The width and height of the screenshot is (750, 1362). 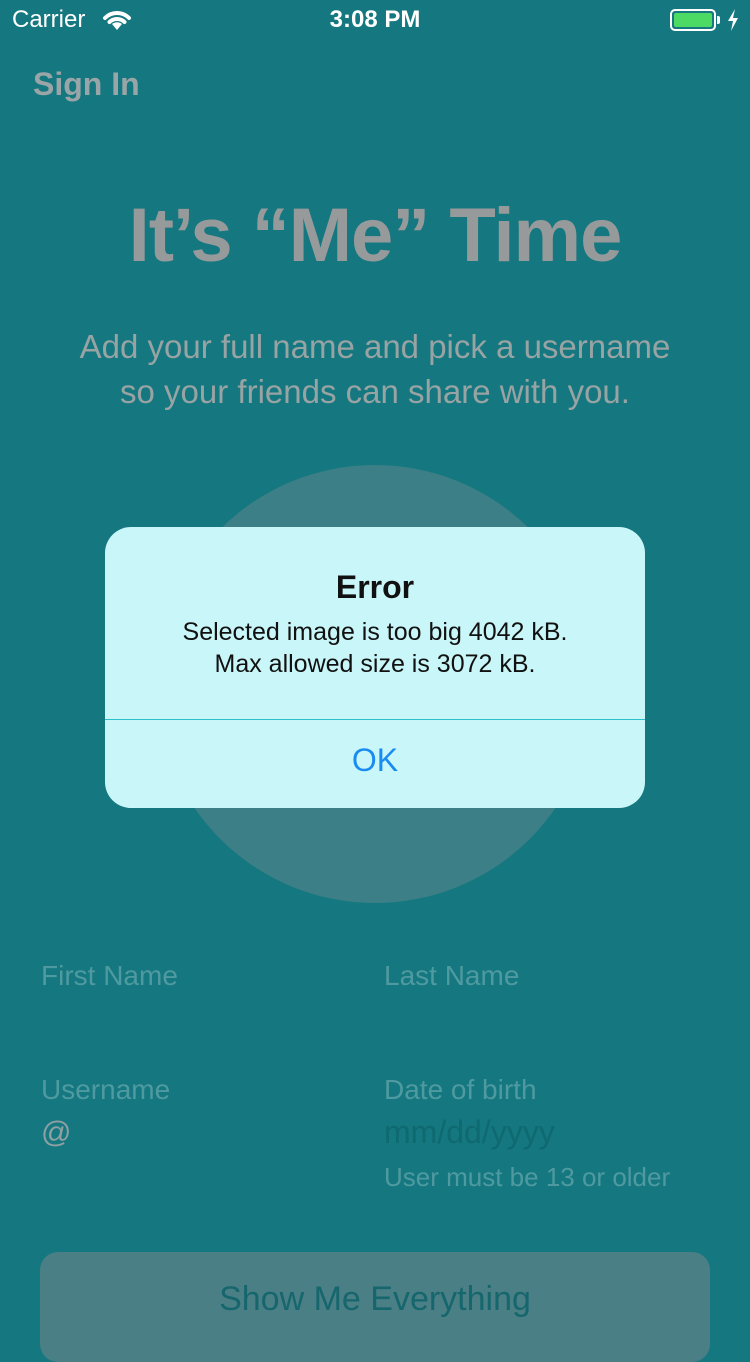 I want to click on alert-title: Error, so click(x=375, y=587).